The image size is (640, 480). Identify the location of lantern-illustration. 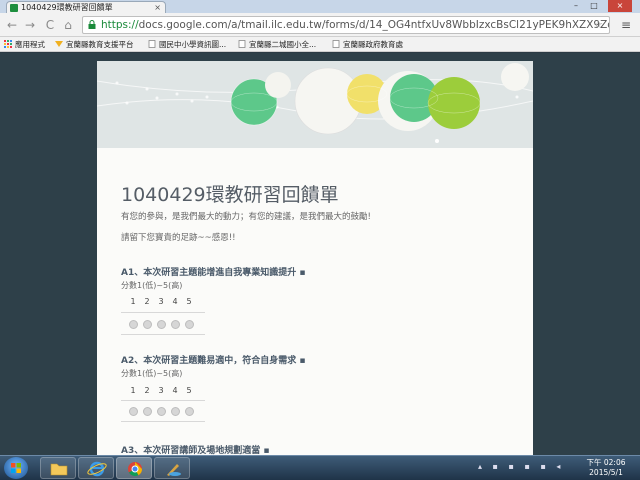
(315, 104).